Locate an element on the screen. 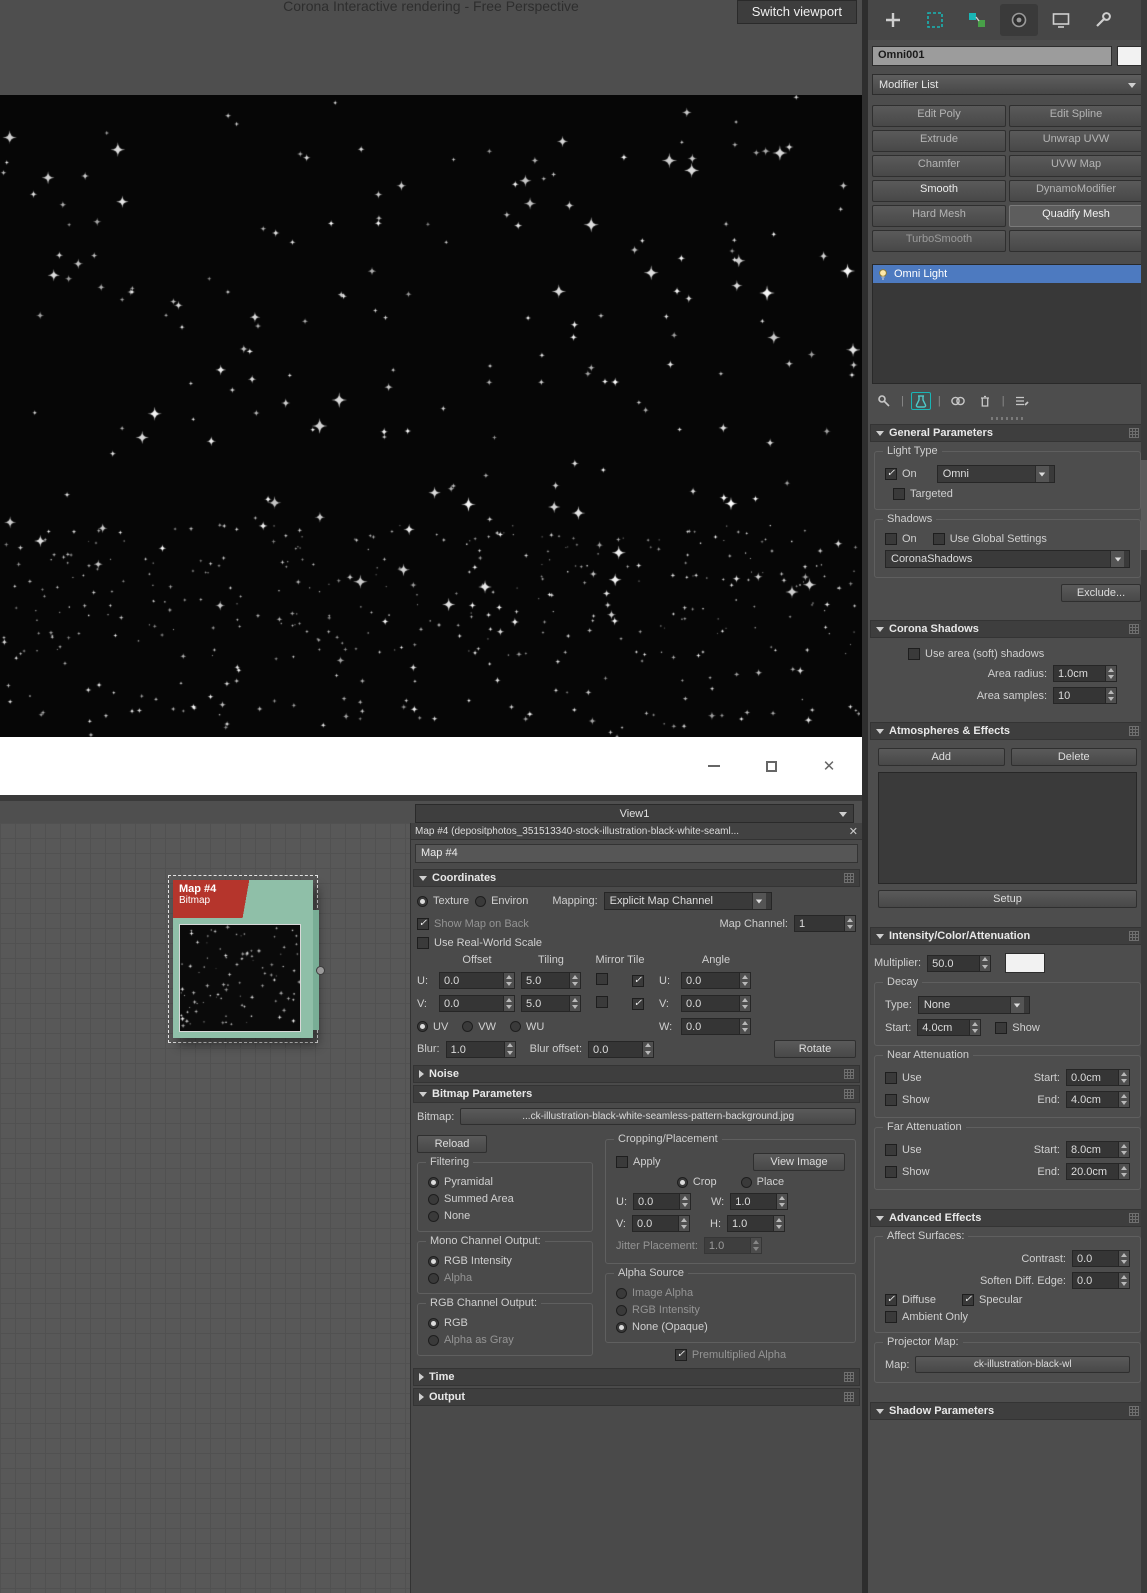 Image resolution: width=1147 pixels, height=1593 pixels. u-tile-checkbox is located at coordinates (638, 980).